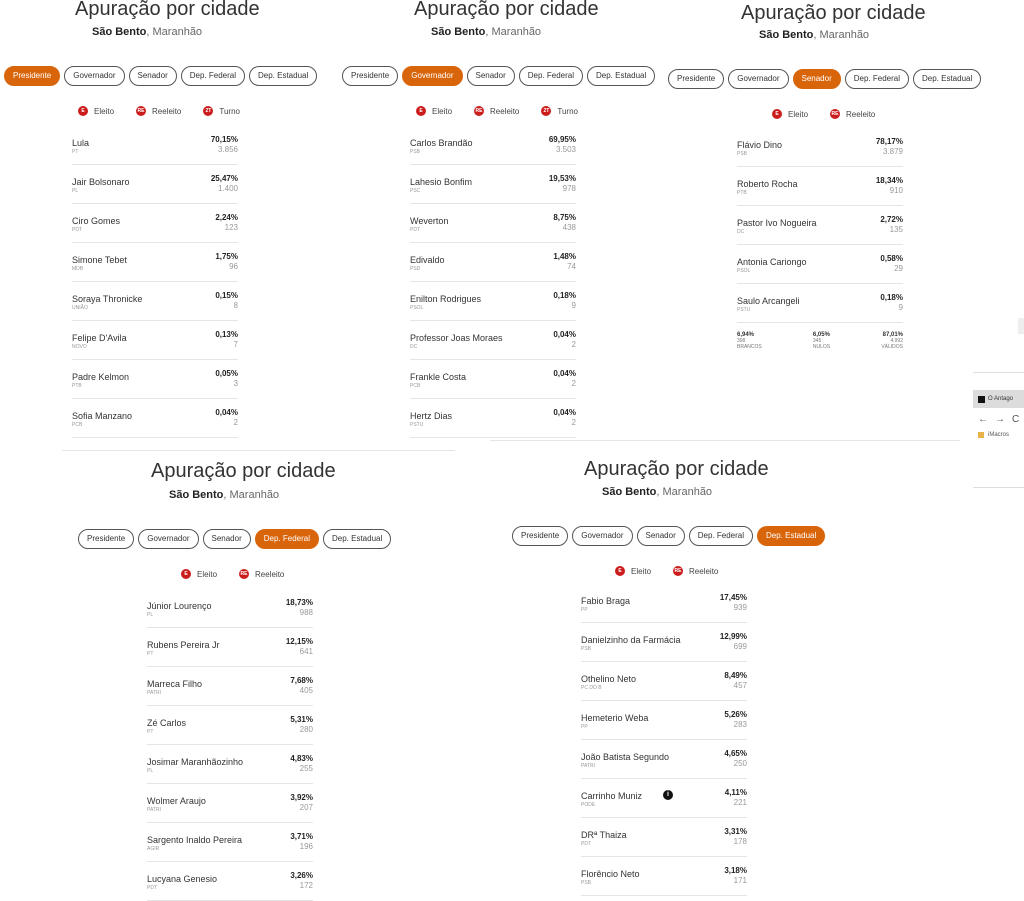  Describe the element at coordinates (306, 690) in the screenshot. I see `candidate-votes: 405` at that location.